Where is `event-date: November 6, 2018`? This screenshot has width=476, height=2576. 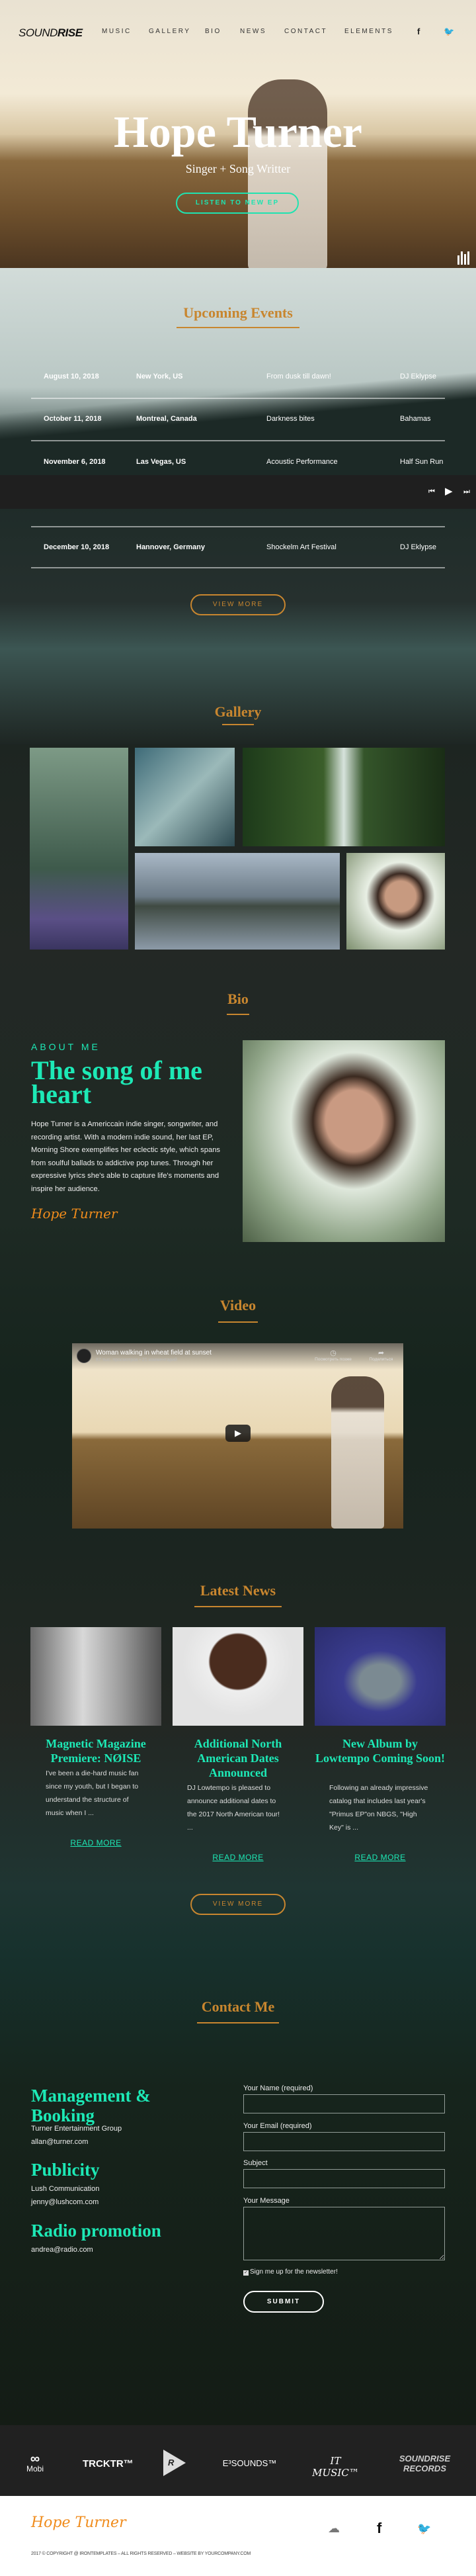 event-date: November 6, 2018 is located at coordinates (75, 462).